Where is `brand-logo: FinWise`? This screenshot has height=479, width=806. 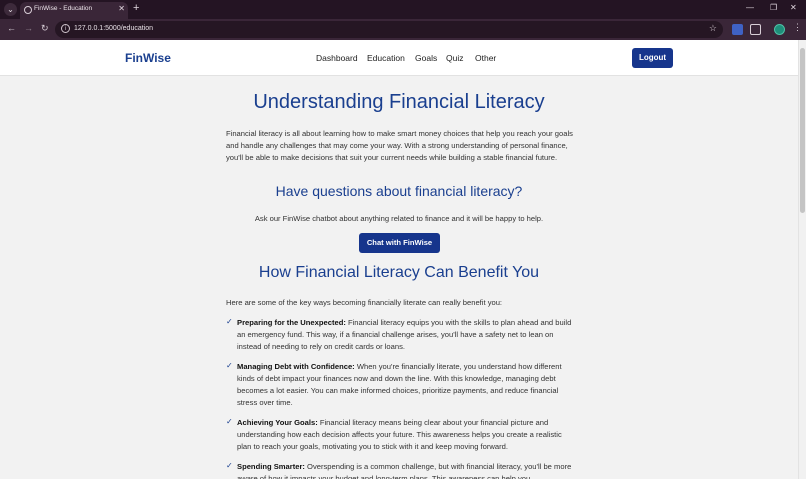
brand-logo: FinWise is located at coordinates (148, 58).